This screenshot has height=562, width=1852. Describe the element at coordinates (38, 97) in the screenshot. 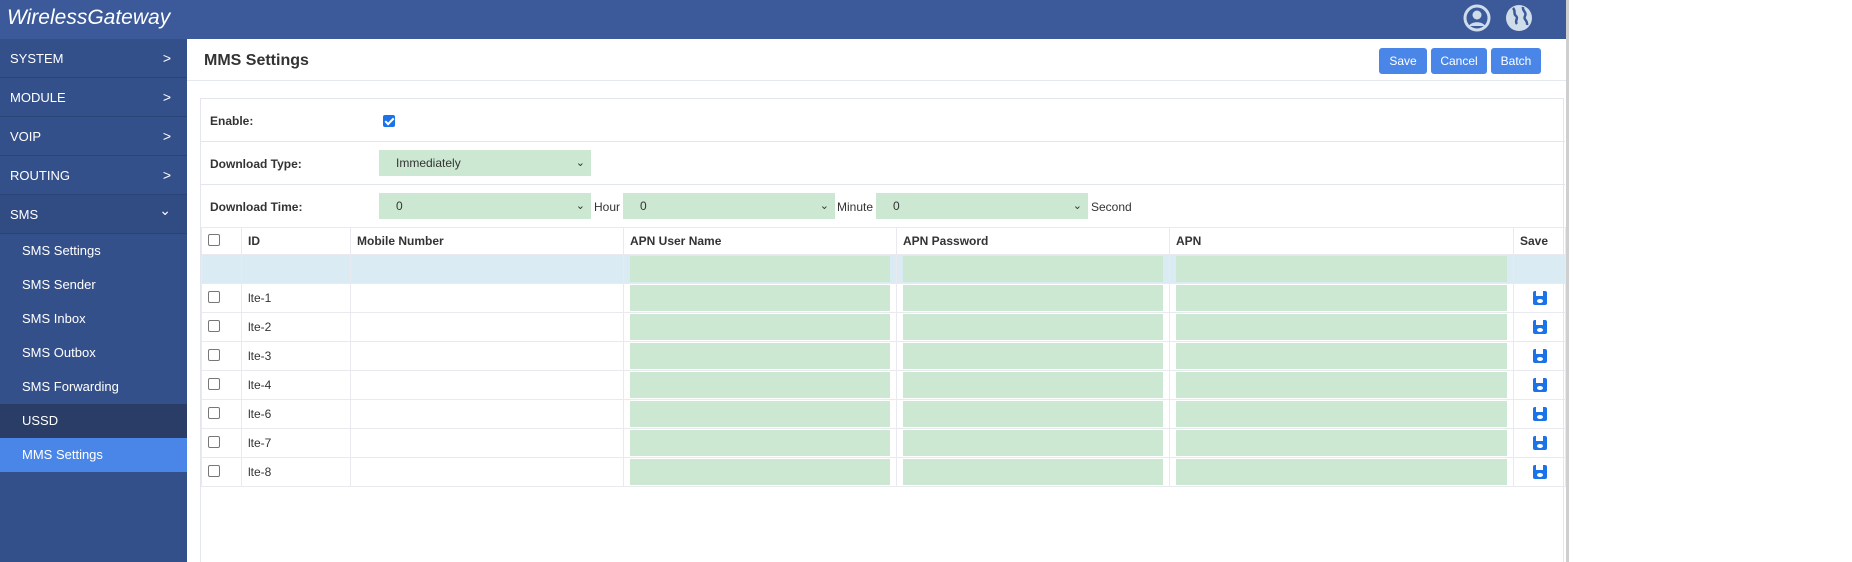

I see `sidebar-item-label: MODULE` at that location.